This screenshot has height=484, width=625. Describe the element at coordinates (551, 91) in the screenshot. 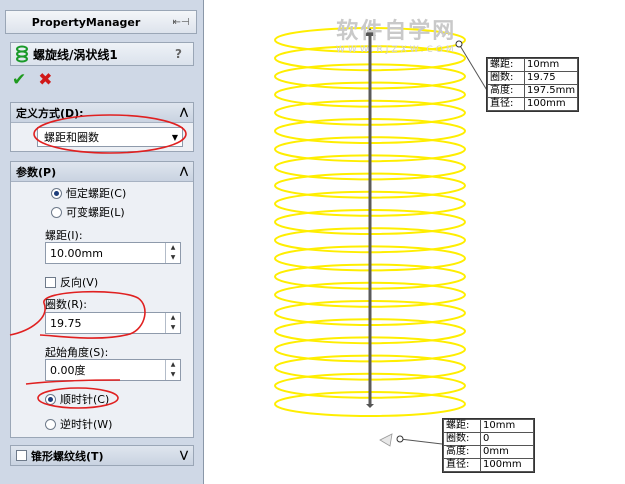

I see `callout-value: 197.5mm` at that location.